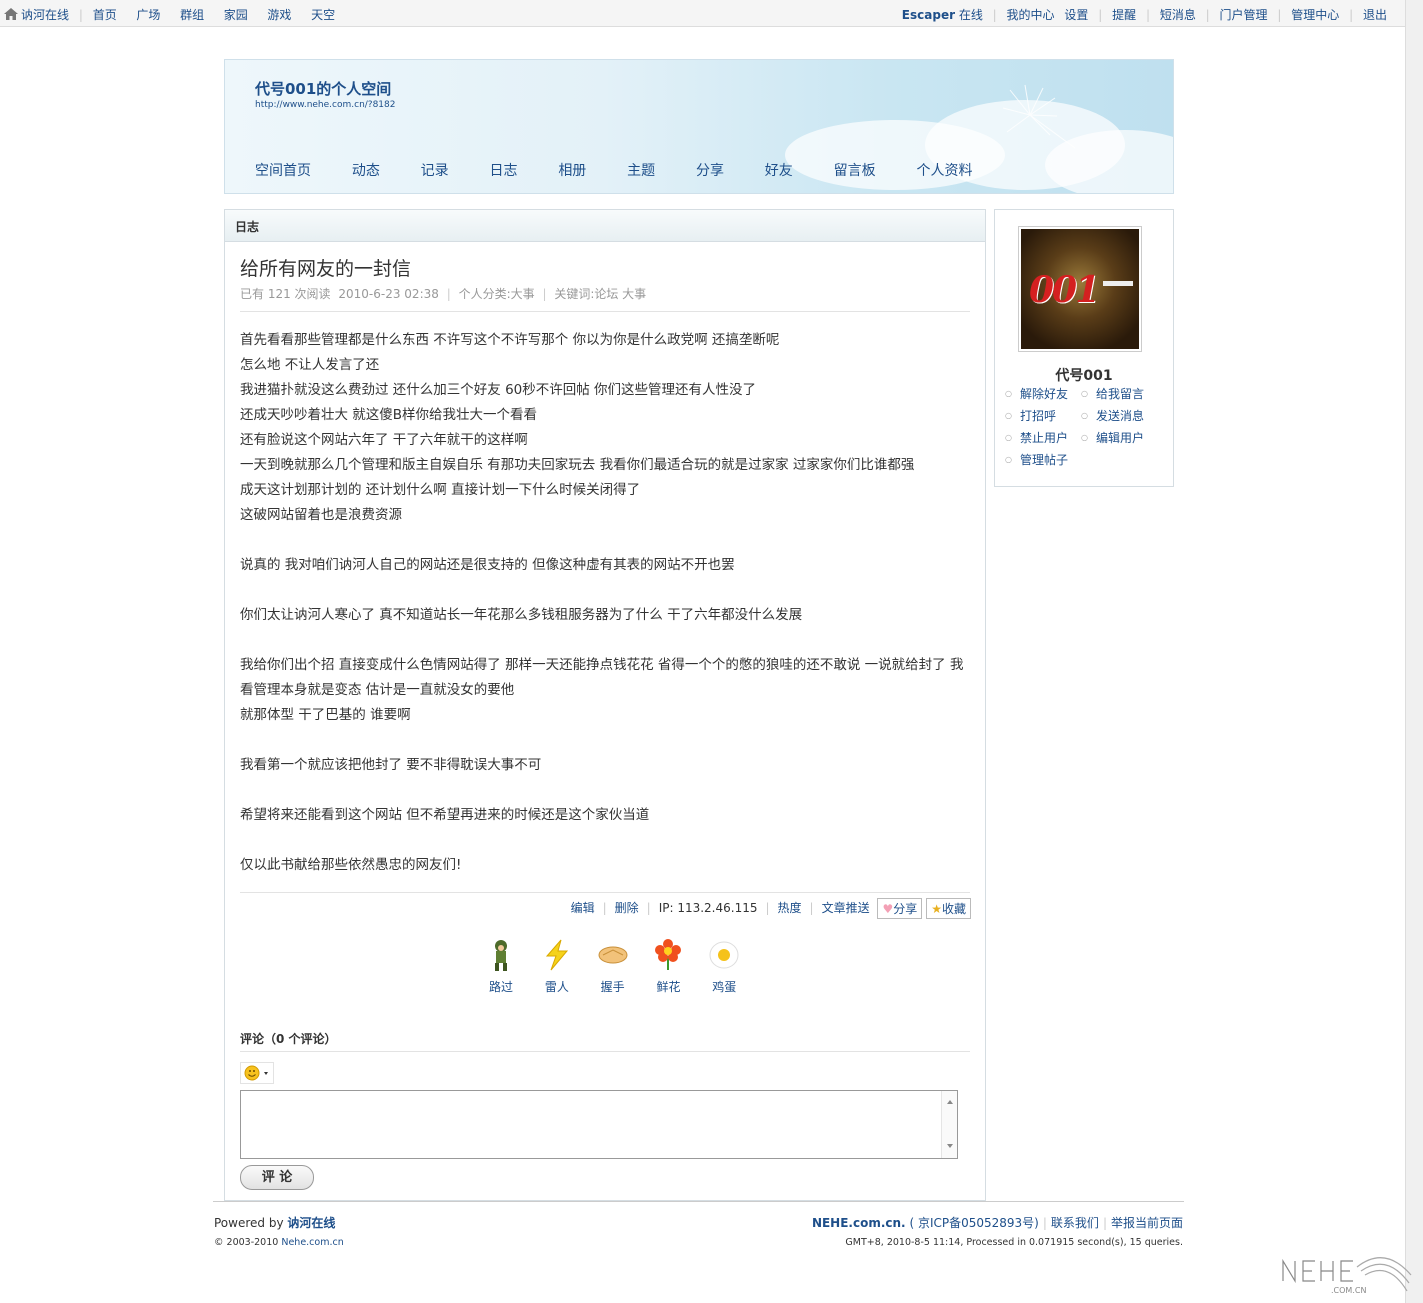  Describe the element at coordinates (1043, 396) in the screenshot. I see `unfriend-link: 解除好友` at that location.